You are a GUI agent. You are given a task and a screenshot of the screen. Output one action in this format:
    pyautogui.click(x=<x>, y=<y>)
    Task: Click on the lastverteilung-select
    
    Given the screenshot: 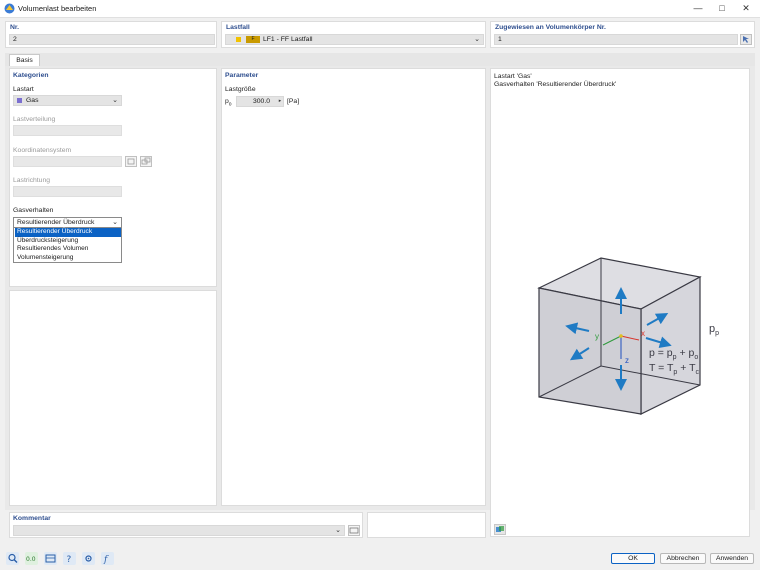 What is the action you would take?
    pyautogui.click(x=67, y=130)
    